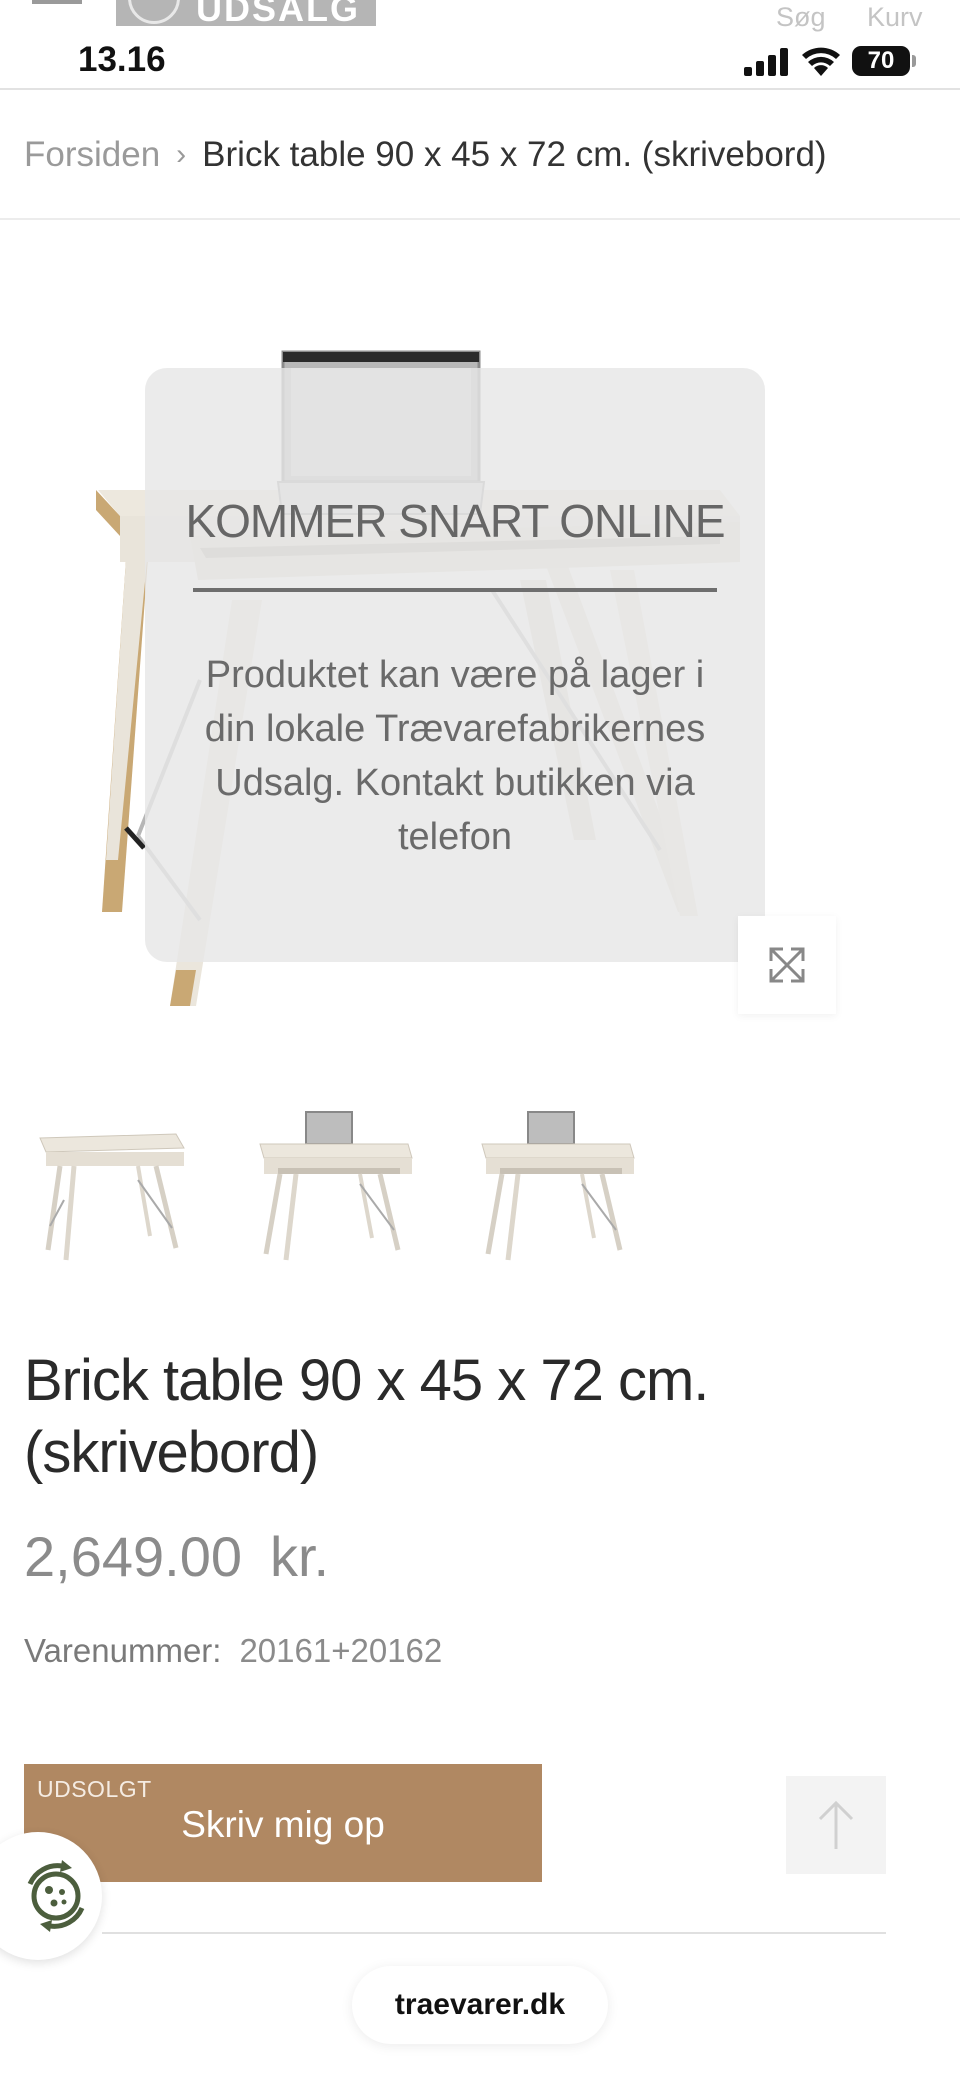 This screenshot has width=960, height=2078. I want to click on chevron-right-icon: ›, so click(181, 154).